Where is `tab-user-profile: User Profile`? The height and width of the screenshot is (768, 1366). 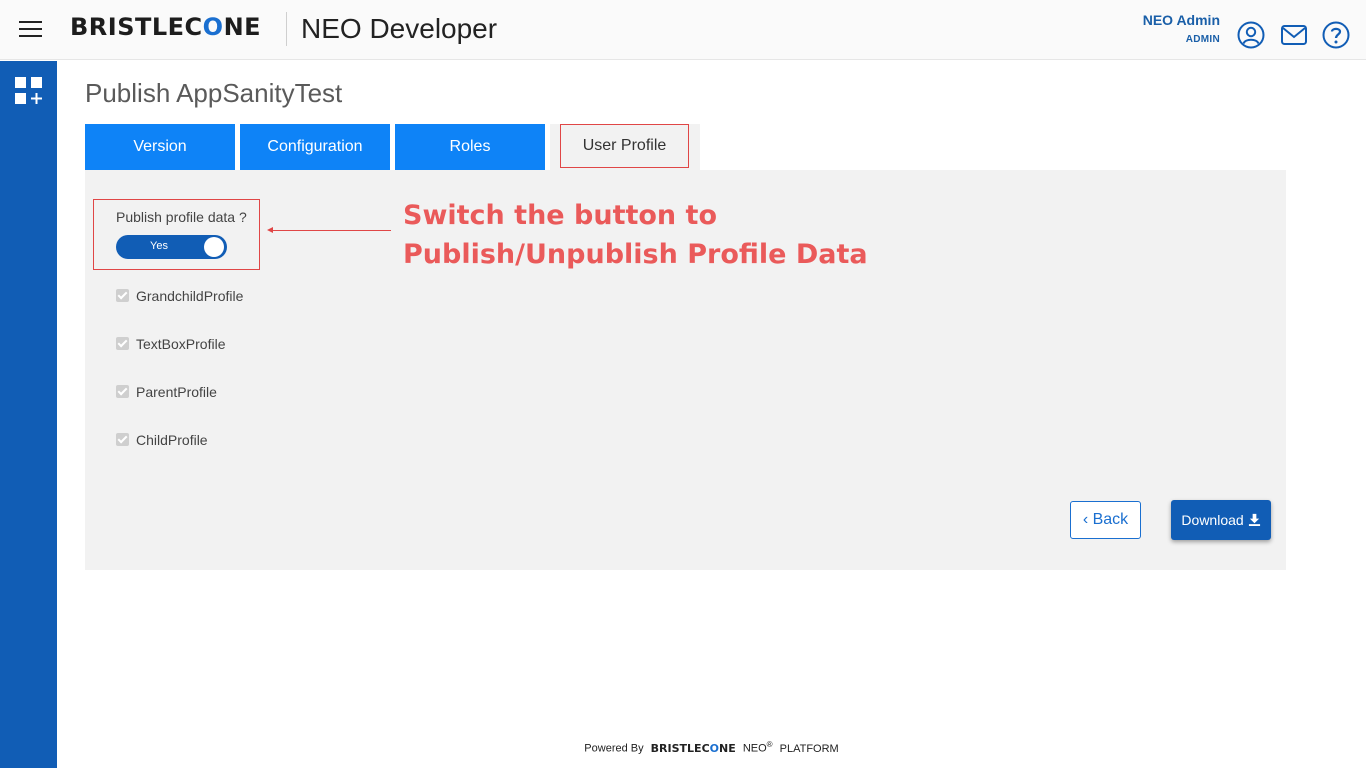
tab-user-profile: User Profile is located at coordinates (625, 147).